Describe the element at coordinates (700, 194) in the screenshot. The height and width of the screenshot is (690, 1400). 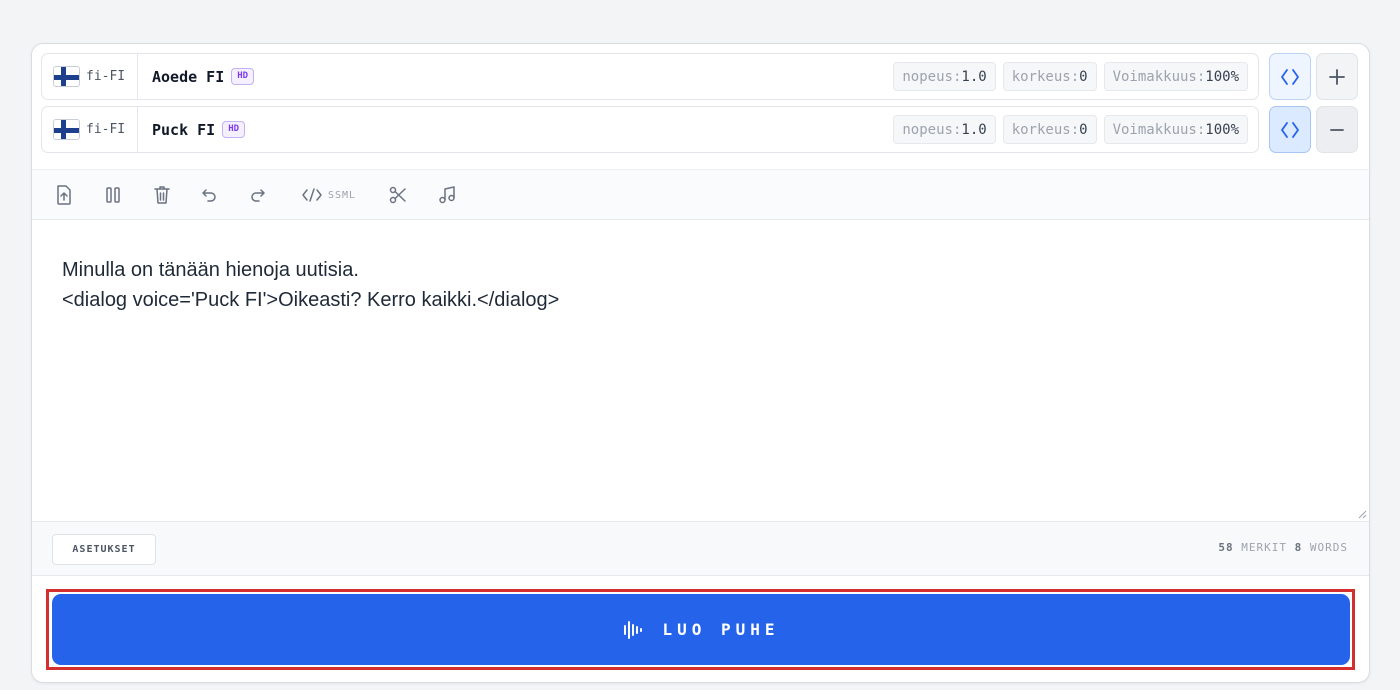
I see `editor-toolbar: SSML` at that location.